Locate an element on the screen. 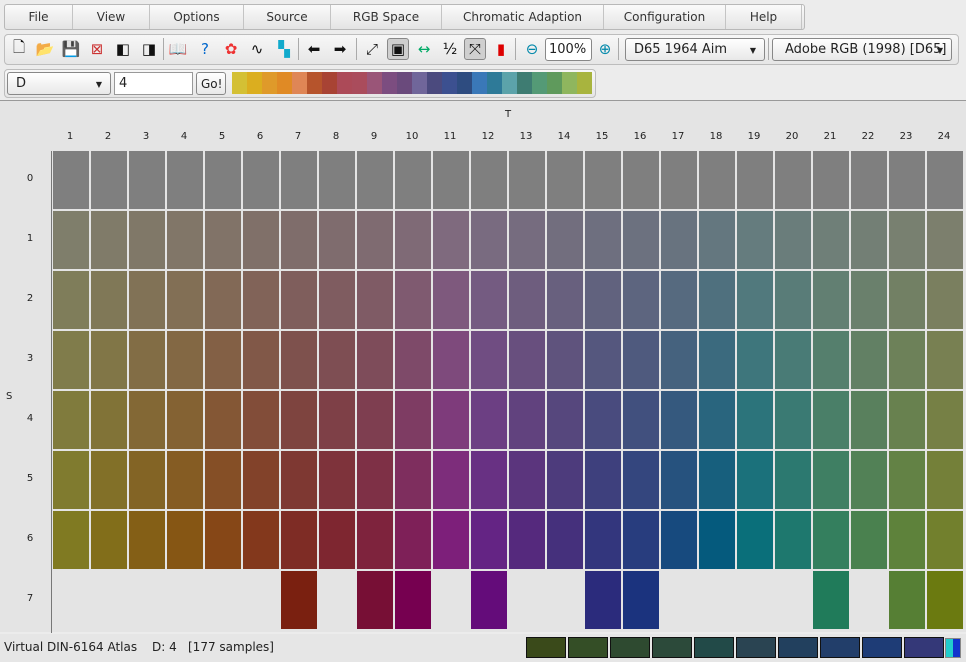 This screenshot has width=966, height=662. dimension-value-input: 4 is located at coordinates (153, 83).